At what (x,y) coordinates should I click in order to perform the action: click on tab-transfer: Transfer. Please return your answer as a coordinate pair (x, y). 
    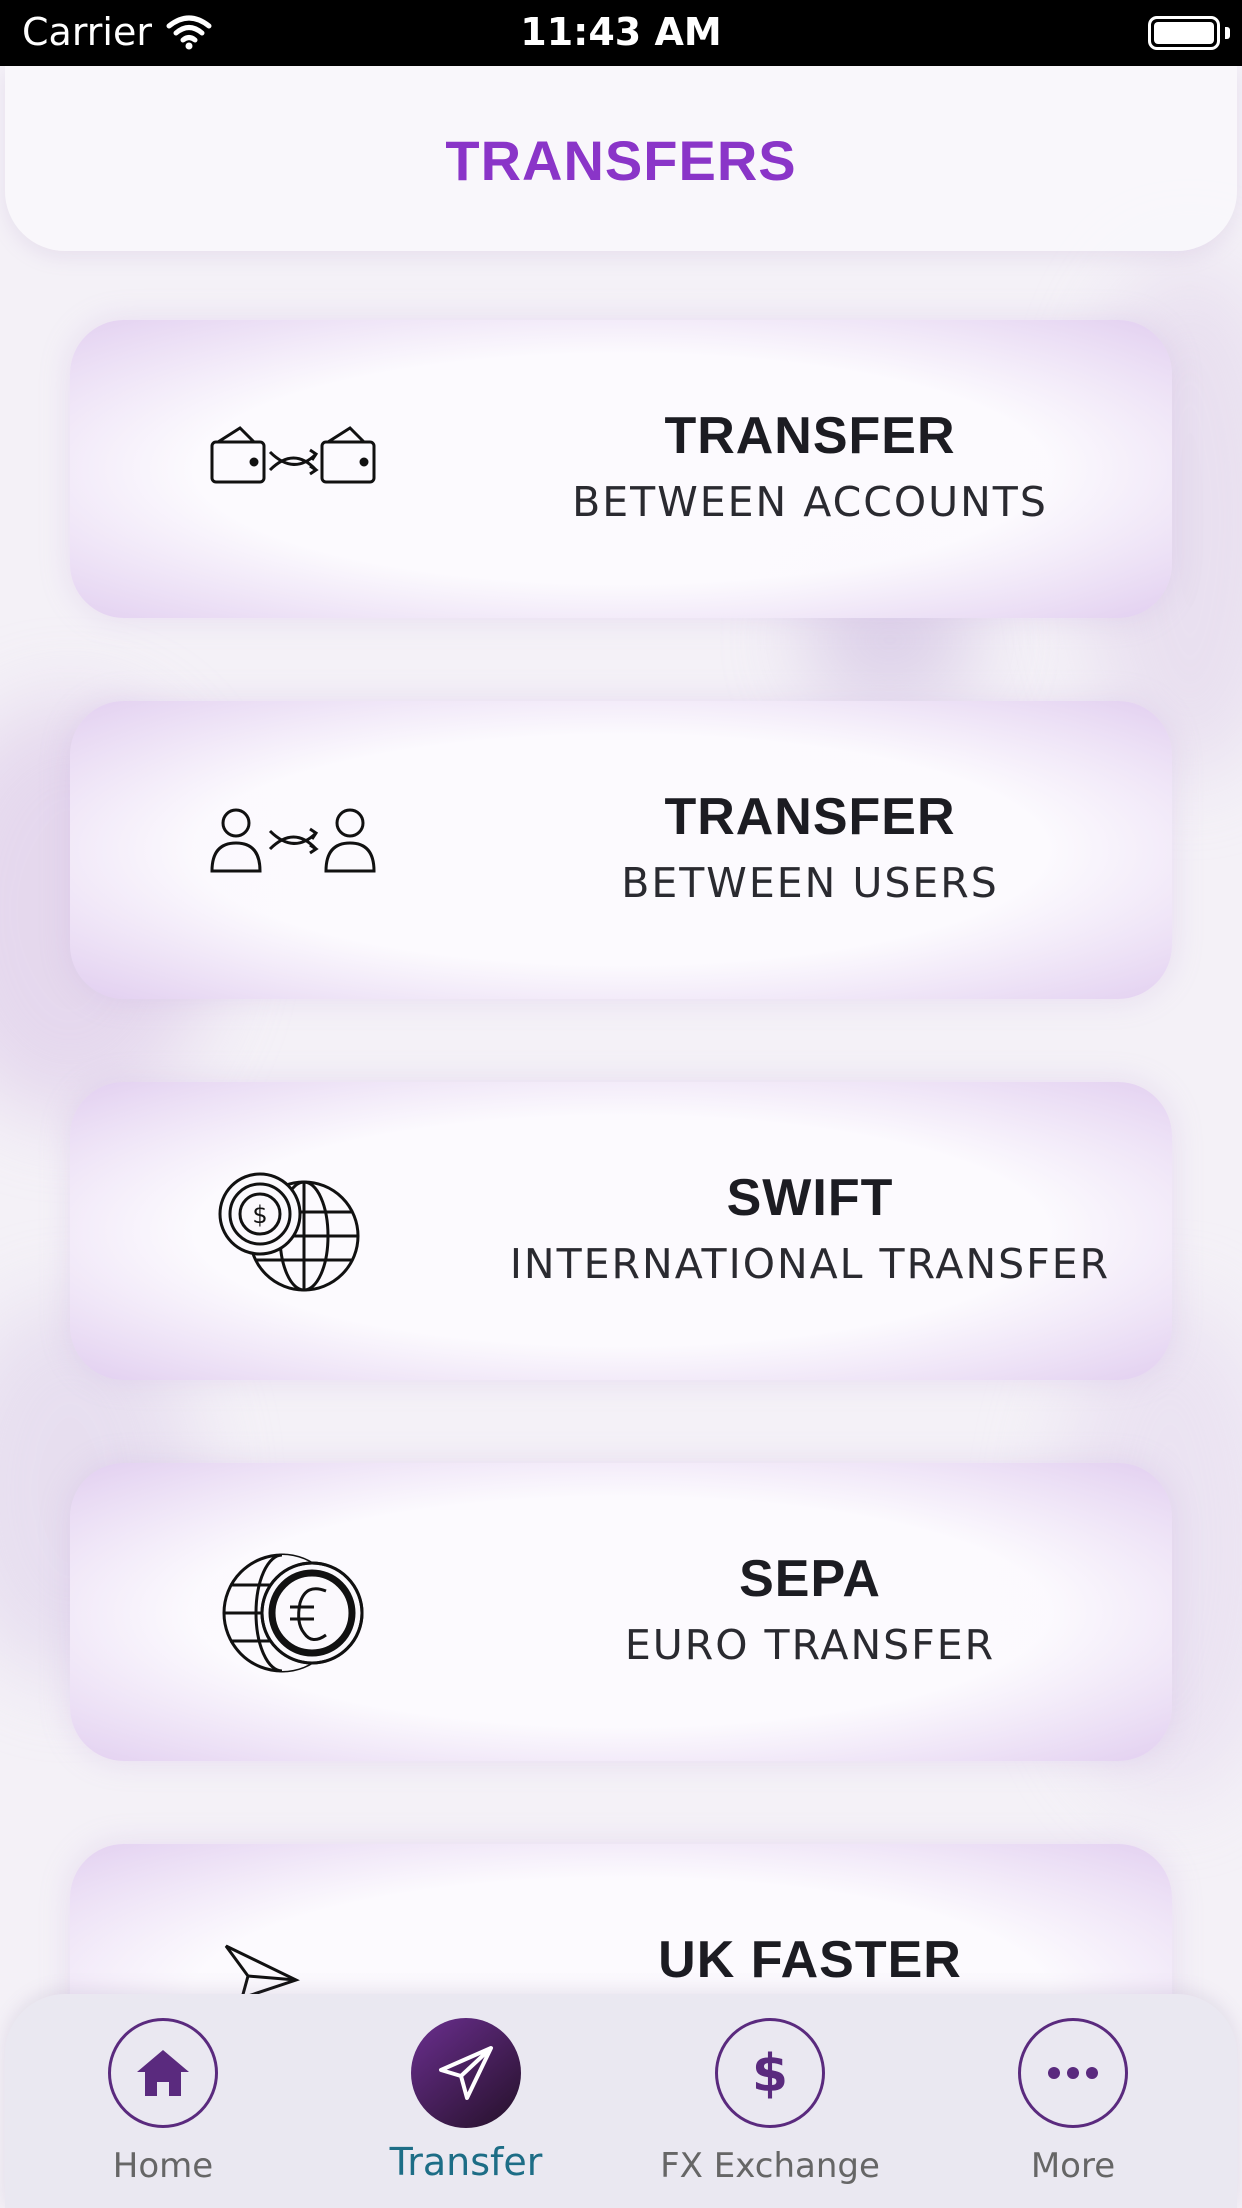
    Looking at the image, I should click on (466, 2101).